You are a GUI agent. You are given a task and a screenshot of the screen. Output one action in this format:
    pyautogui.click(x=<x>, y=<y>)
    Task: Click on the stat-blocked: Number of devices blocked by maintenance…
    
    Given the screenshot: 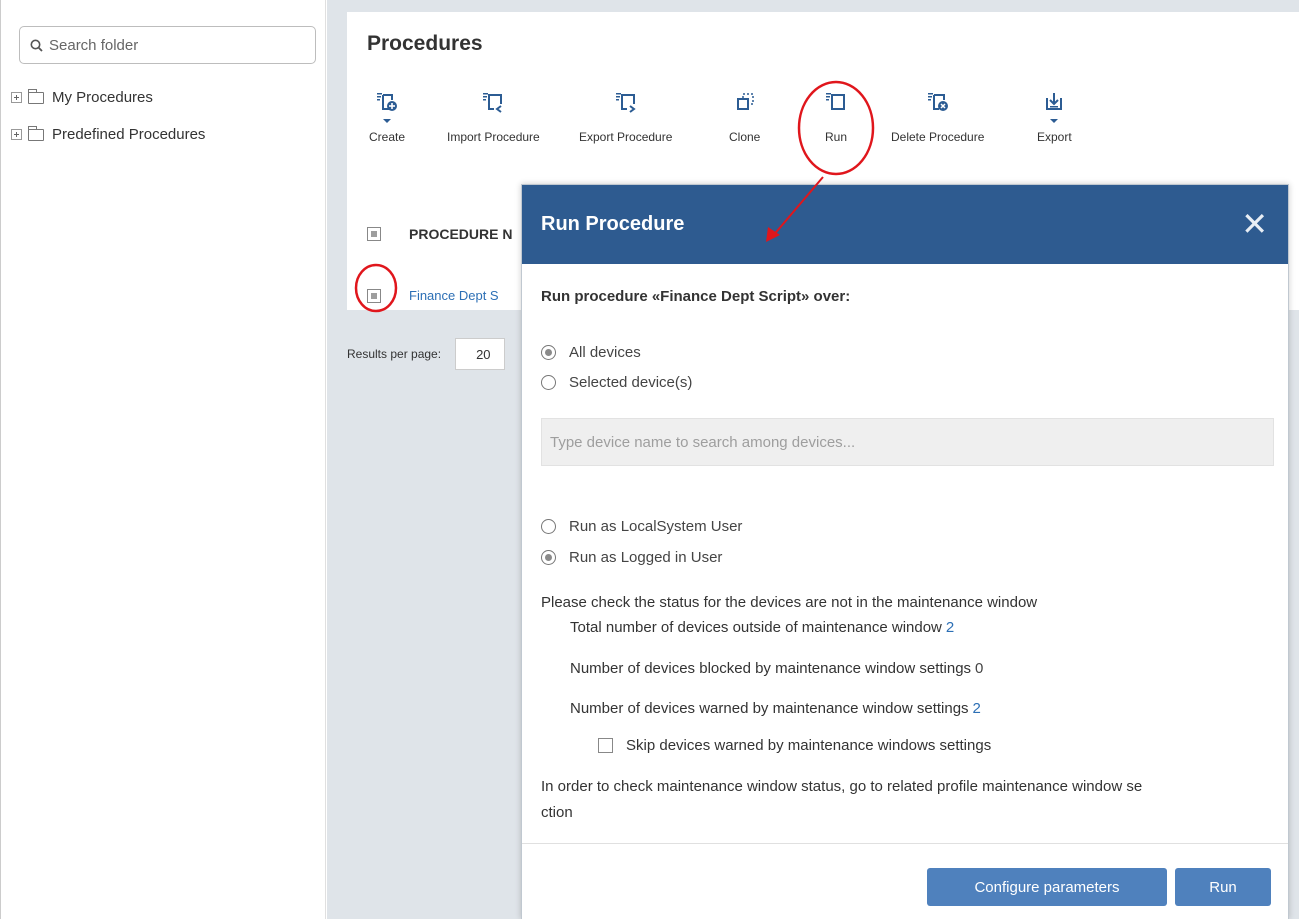 What is the action you would take?
    pyautogui.click(x=776, y=668)
    